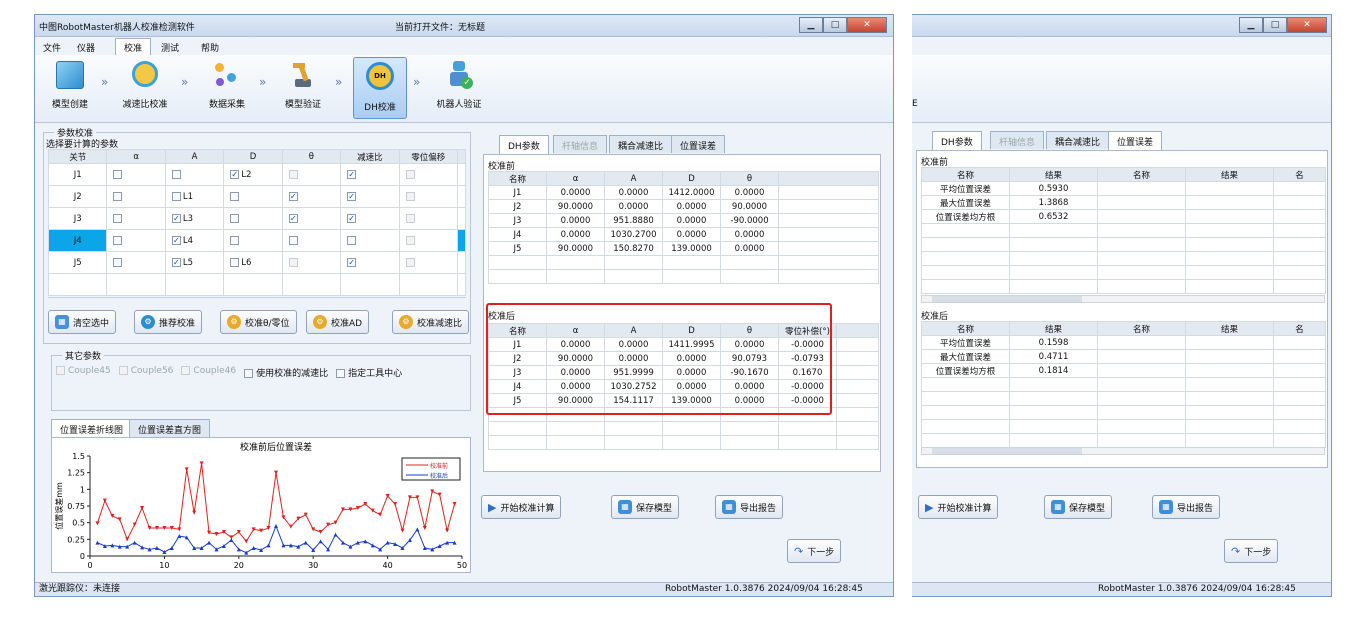 Image resolution: width=1369 pixels, height=621 pixels. I want to click on table-row: J2 L1 ✓ ✓, so click(256, 196).